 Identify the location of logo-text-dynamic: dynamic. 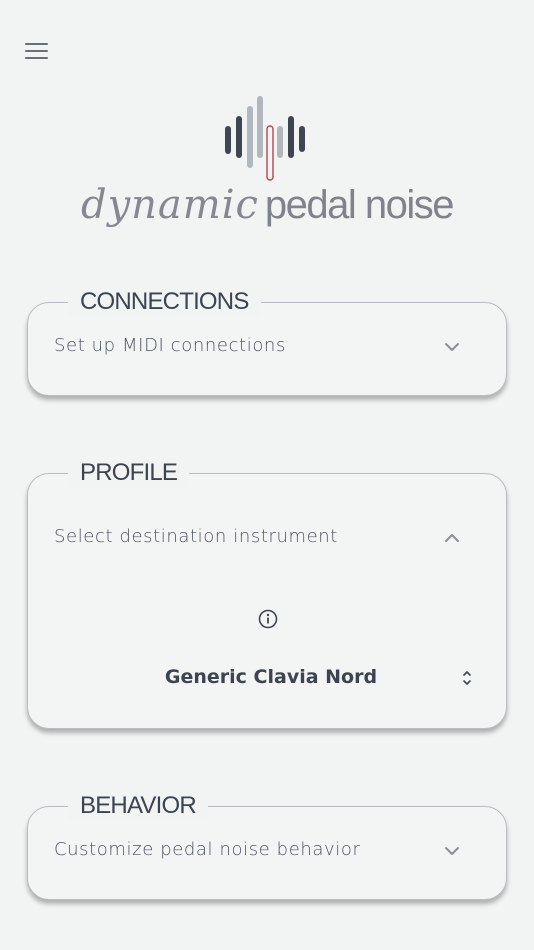
(169, 205).